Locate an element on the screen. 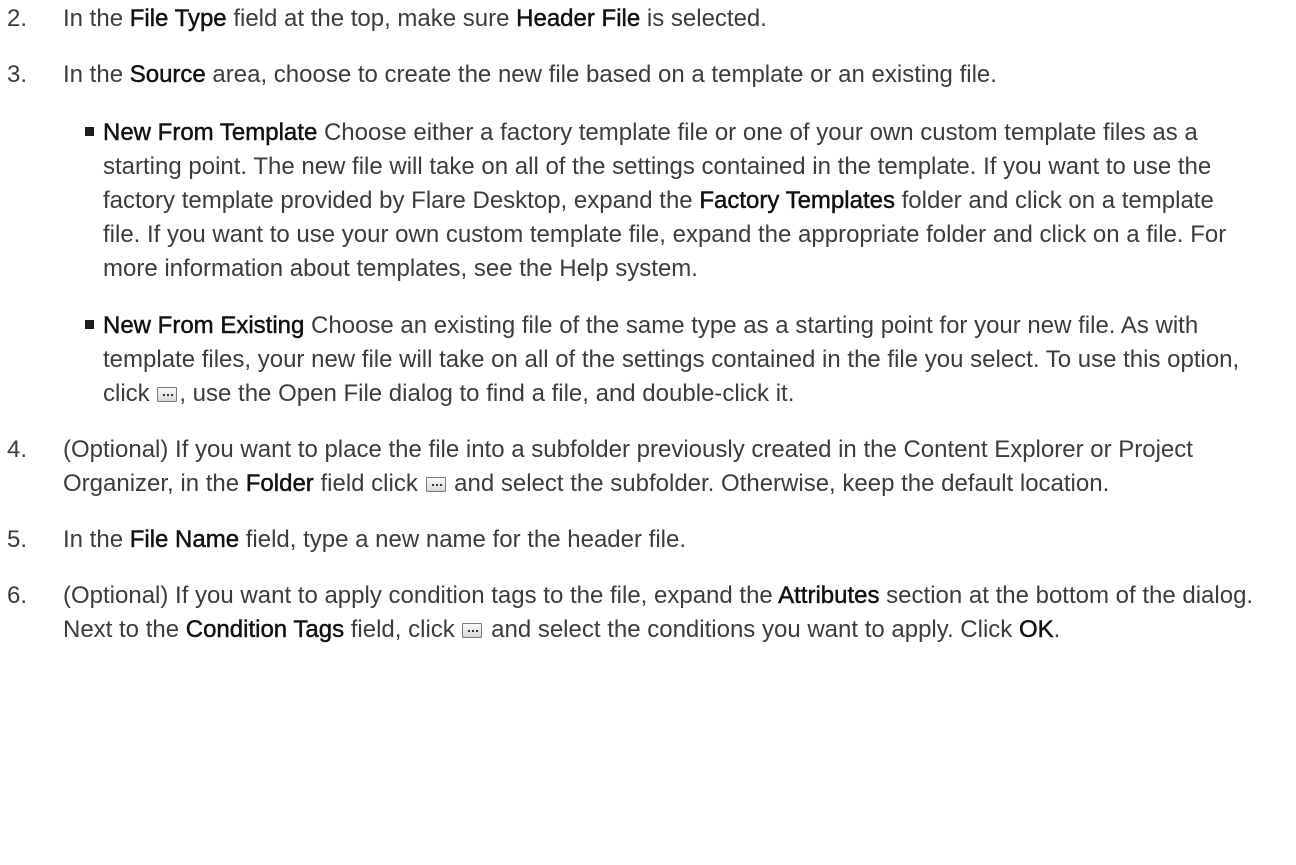  ui-term-file-name: File Name is located at coordinates (184, 539).